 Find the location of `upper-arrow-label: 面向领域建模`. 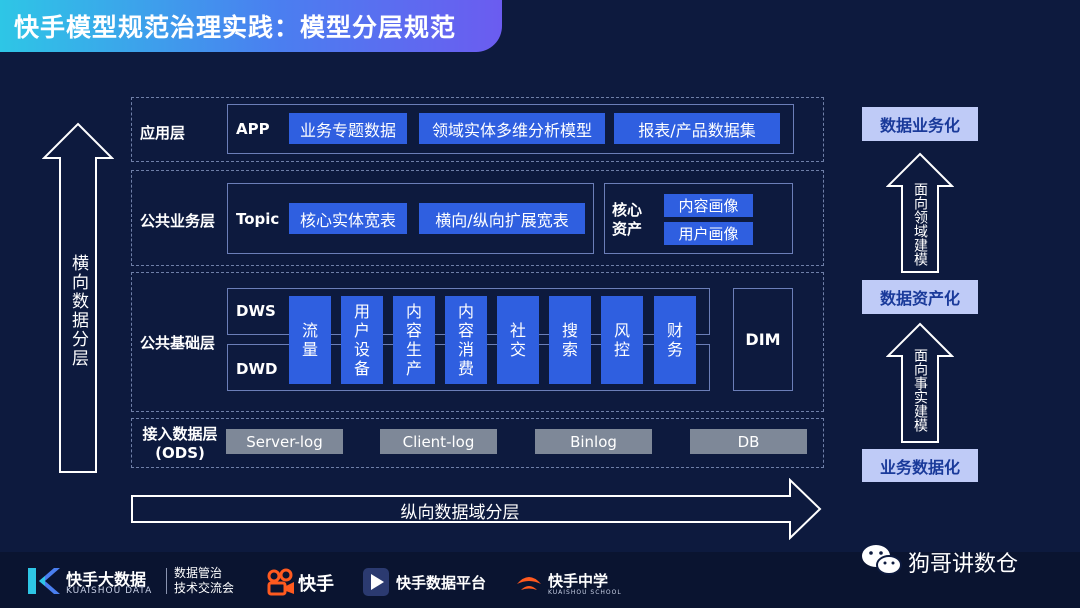

upper-arrow-label: 面向领域建模 is located at coordinates (920, 224).